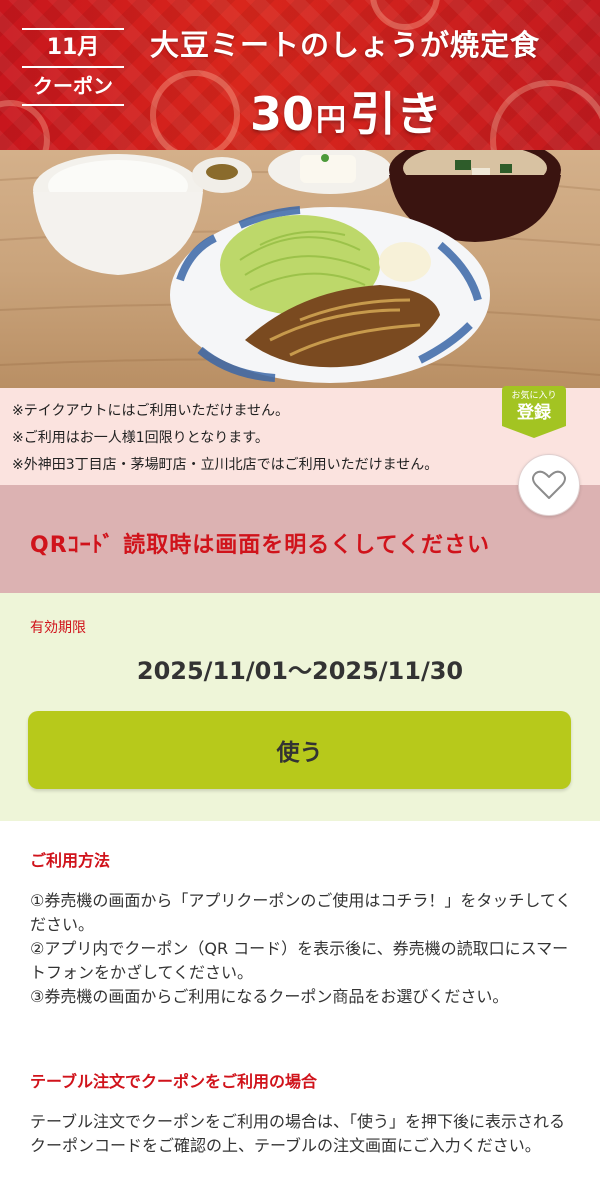  What do you see at coordinates (301, 912) in the screenshot?
I see `step-item: ①券売機の画面から「アプリクーポンのご使用はコチラ！」をタッチしてください。` at bounding box center [301, 912].